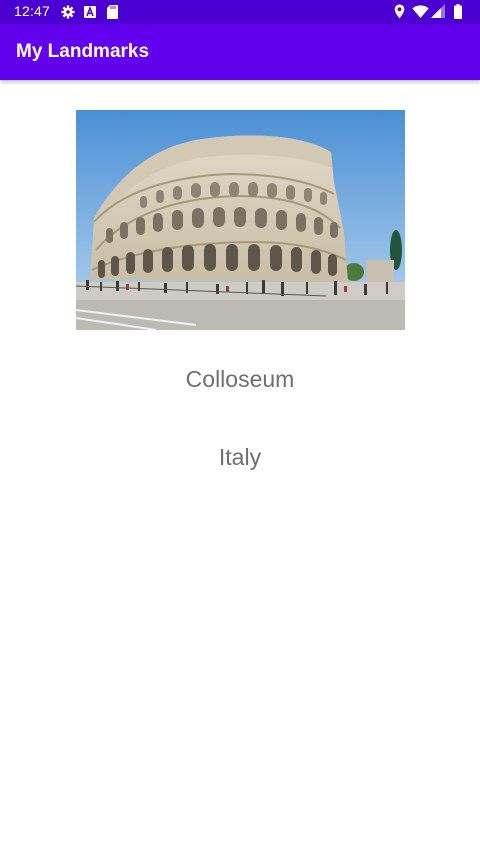  I want to click on status-time: 12:47, so click(32, 11).